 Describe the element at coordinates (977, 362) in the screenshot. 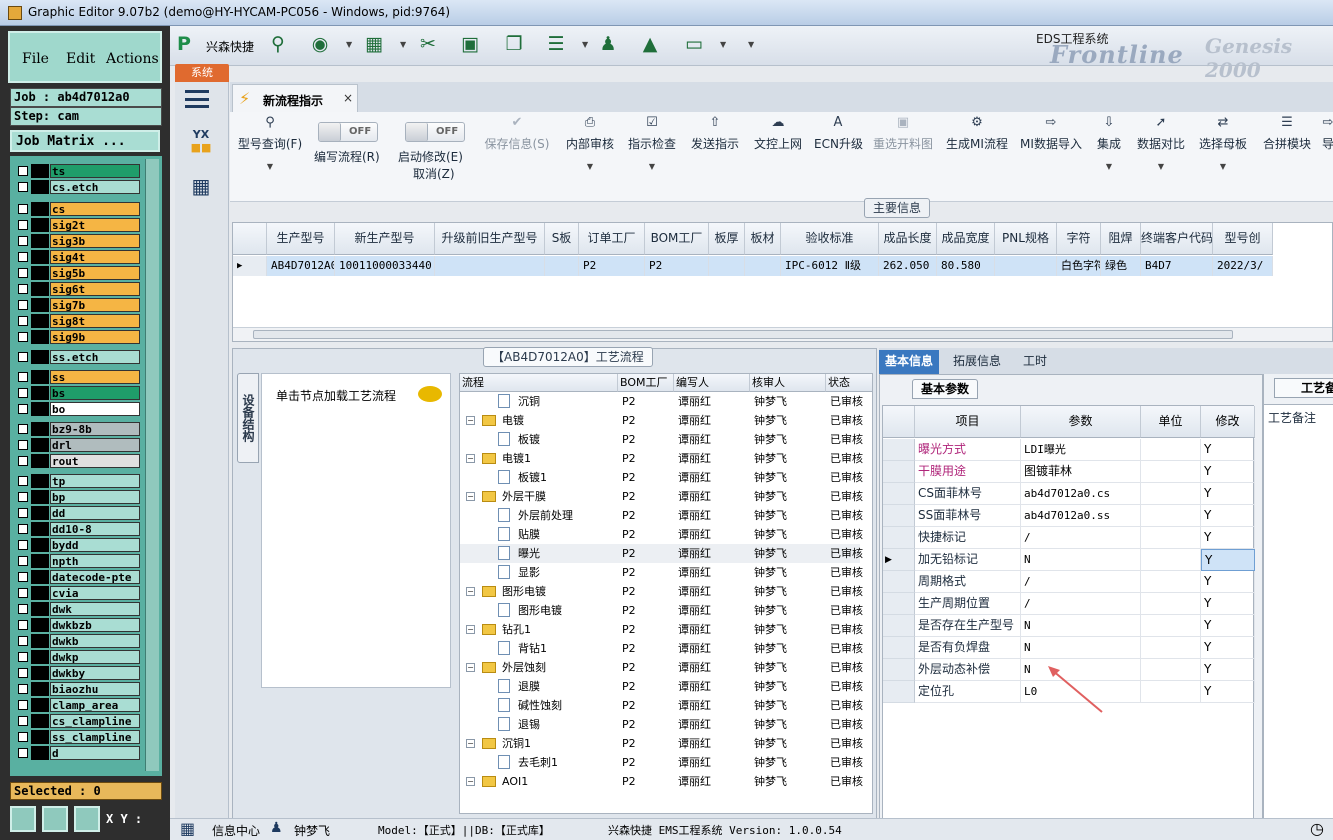

I see `tab-extended-info: 拓展信息` at that location.